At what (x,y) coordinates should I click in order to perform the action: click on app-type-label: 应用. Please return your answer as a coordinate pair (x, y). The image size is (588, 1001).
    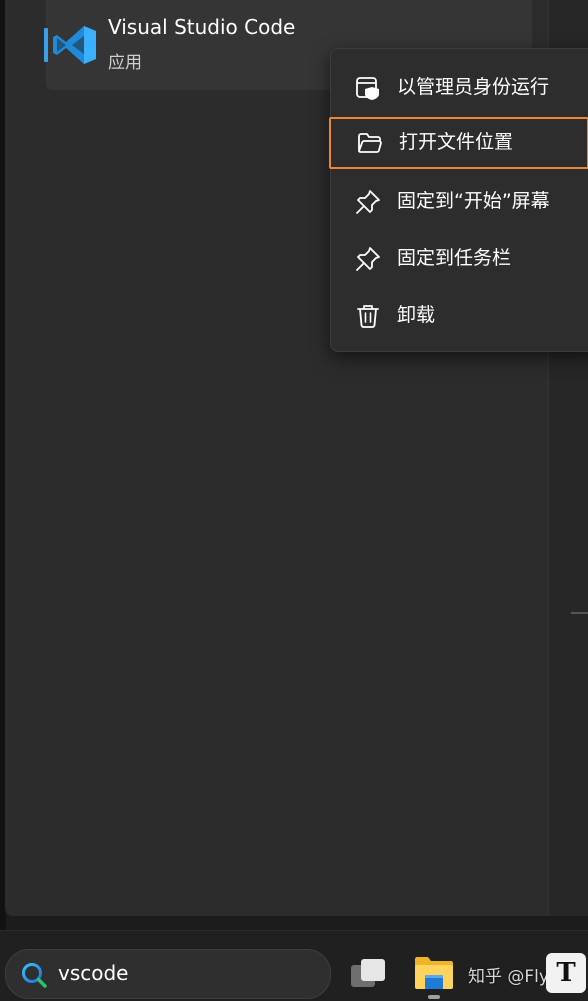
    Looking at the image, I should click on (125, 63).